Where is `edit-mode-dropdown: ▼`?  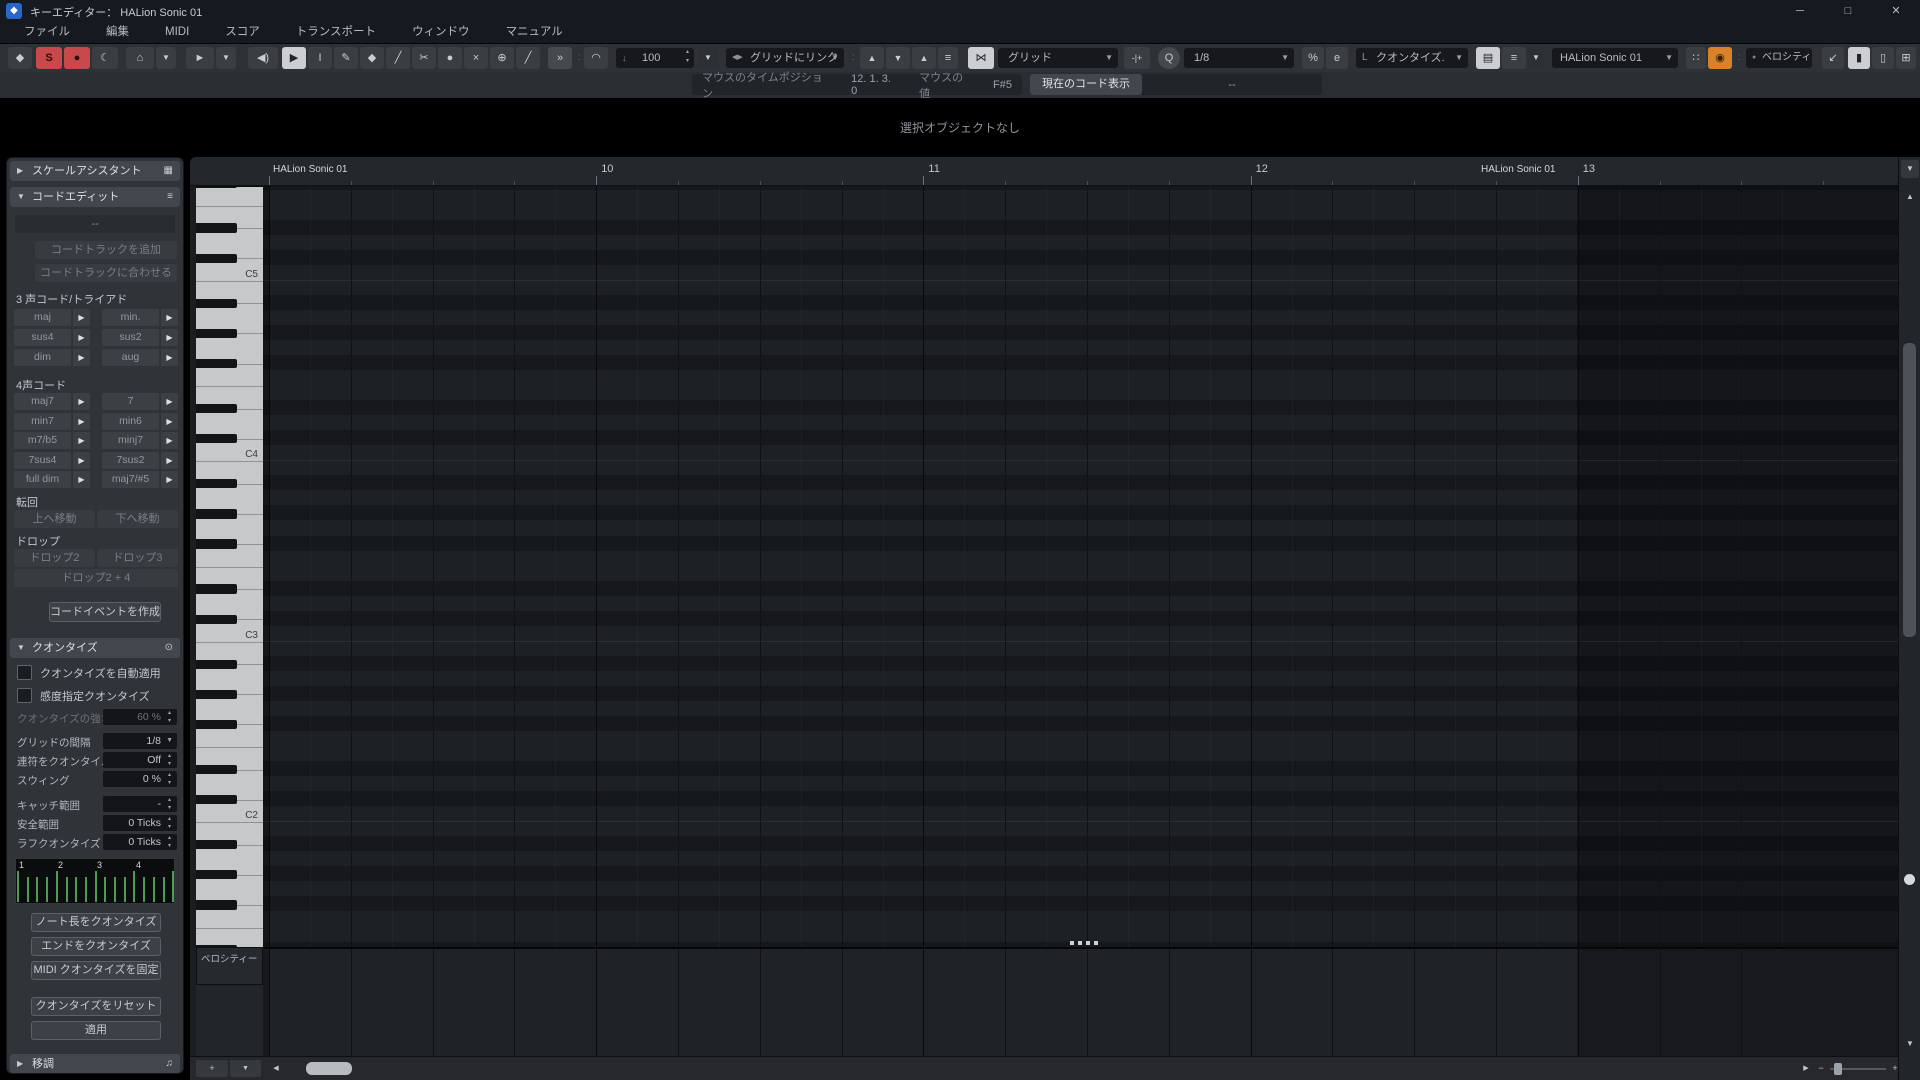
edit-mode-dropdown: ▼ is located at coordinates (166, 58).